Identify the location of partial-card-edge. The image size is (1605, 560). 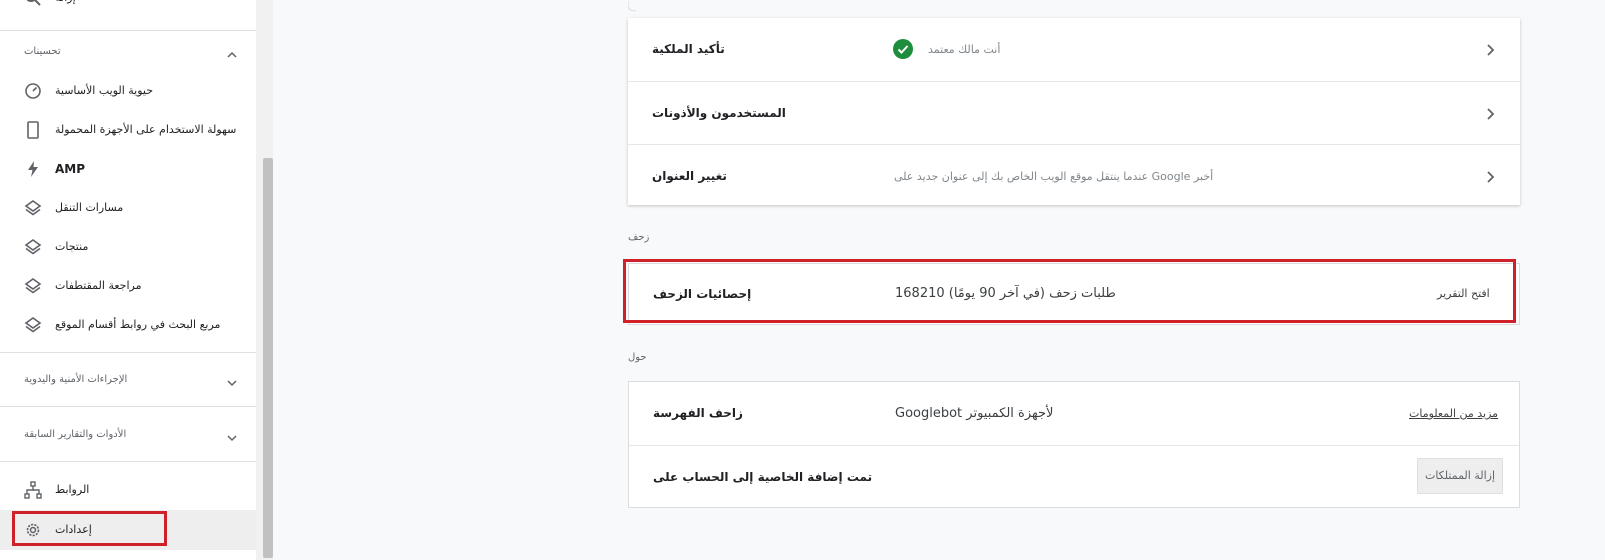
(1073, 7).